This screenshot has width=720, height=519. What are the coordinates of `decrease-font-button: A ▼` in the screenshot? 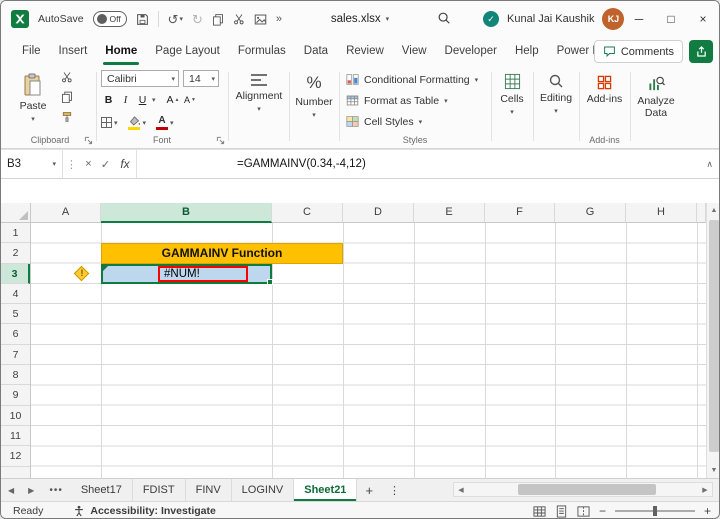 It's located at (190, 100).